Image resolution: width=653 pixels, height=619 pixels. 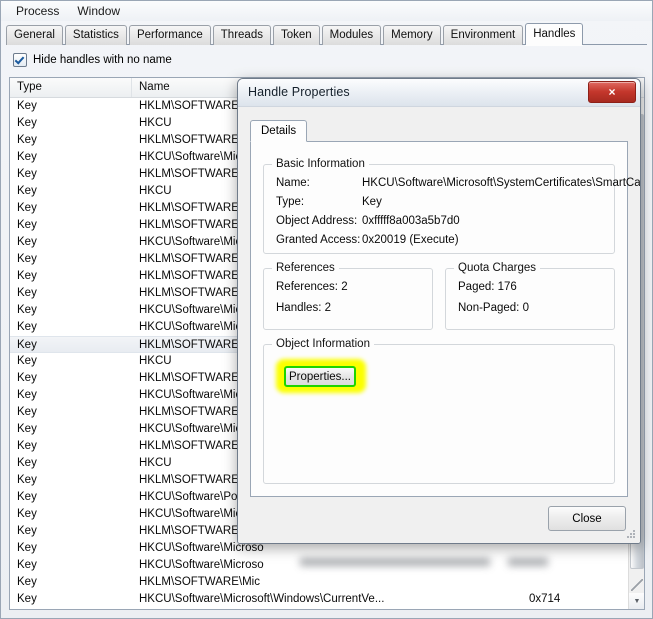 What do you see at coordinates (326, 11) in the screenshot?
I see `menu-bar: Process Window` at bounding box center [326, 11].